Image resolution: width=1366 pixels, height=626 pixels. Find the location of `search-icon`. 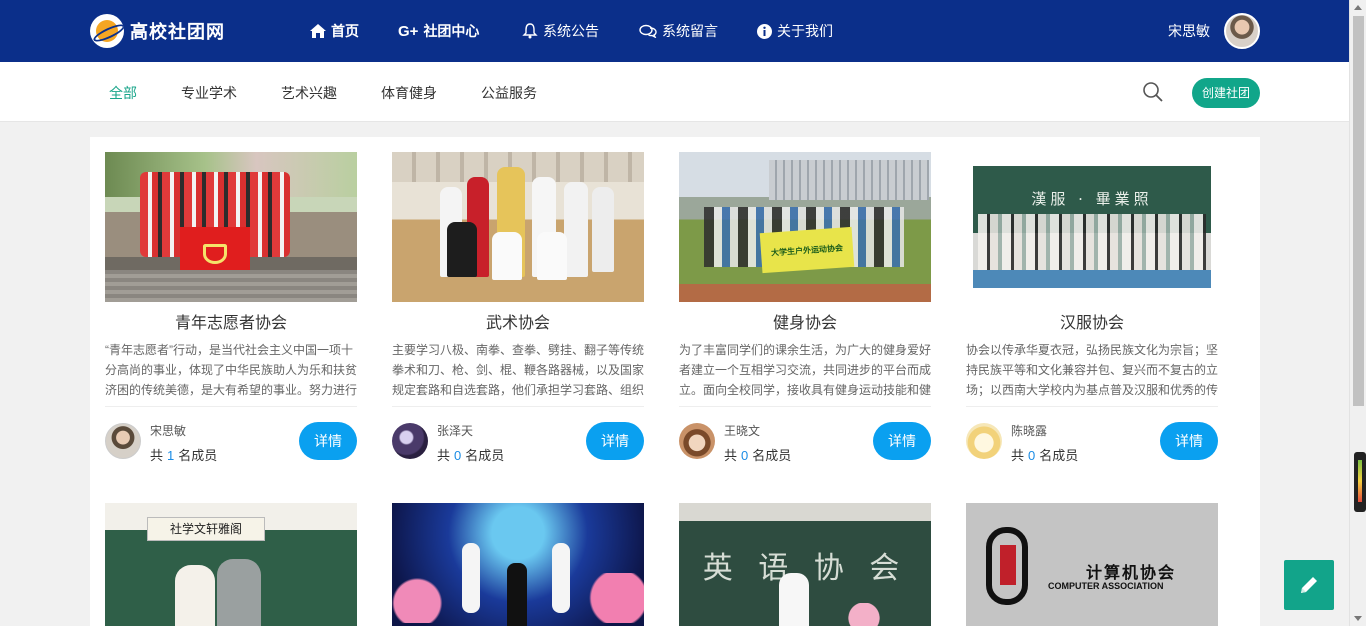

search-icon is located at coordinates (1153, 92).